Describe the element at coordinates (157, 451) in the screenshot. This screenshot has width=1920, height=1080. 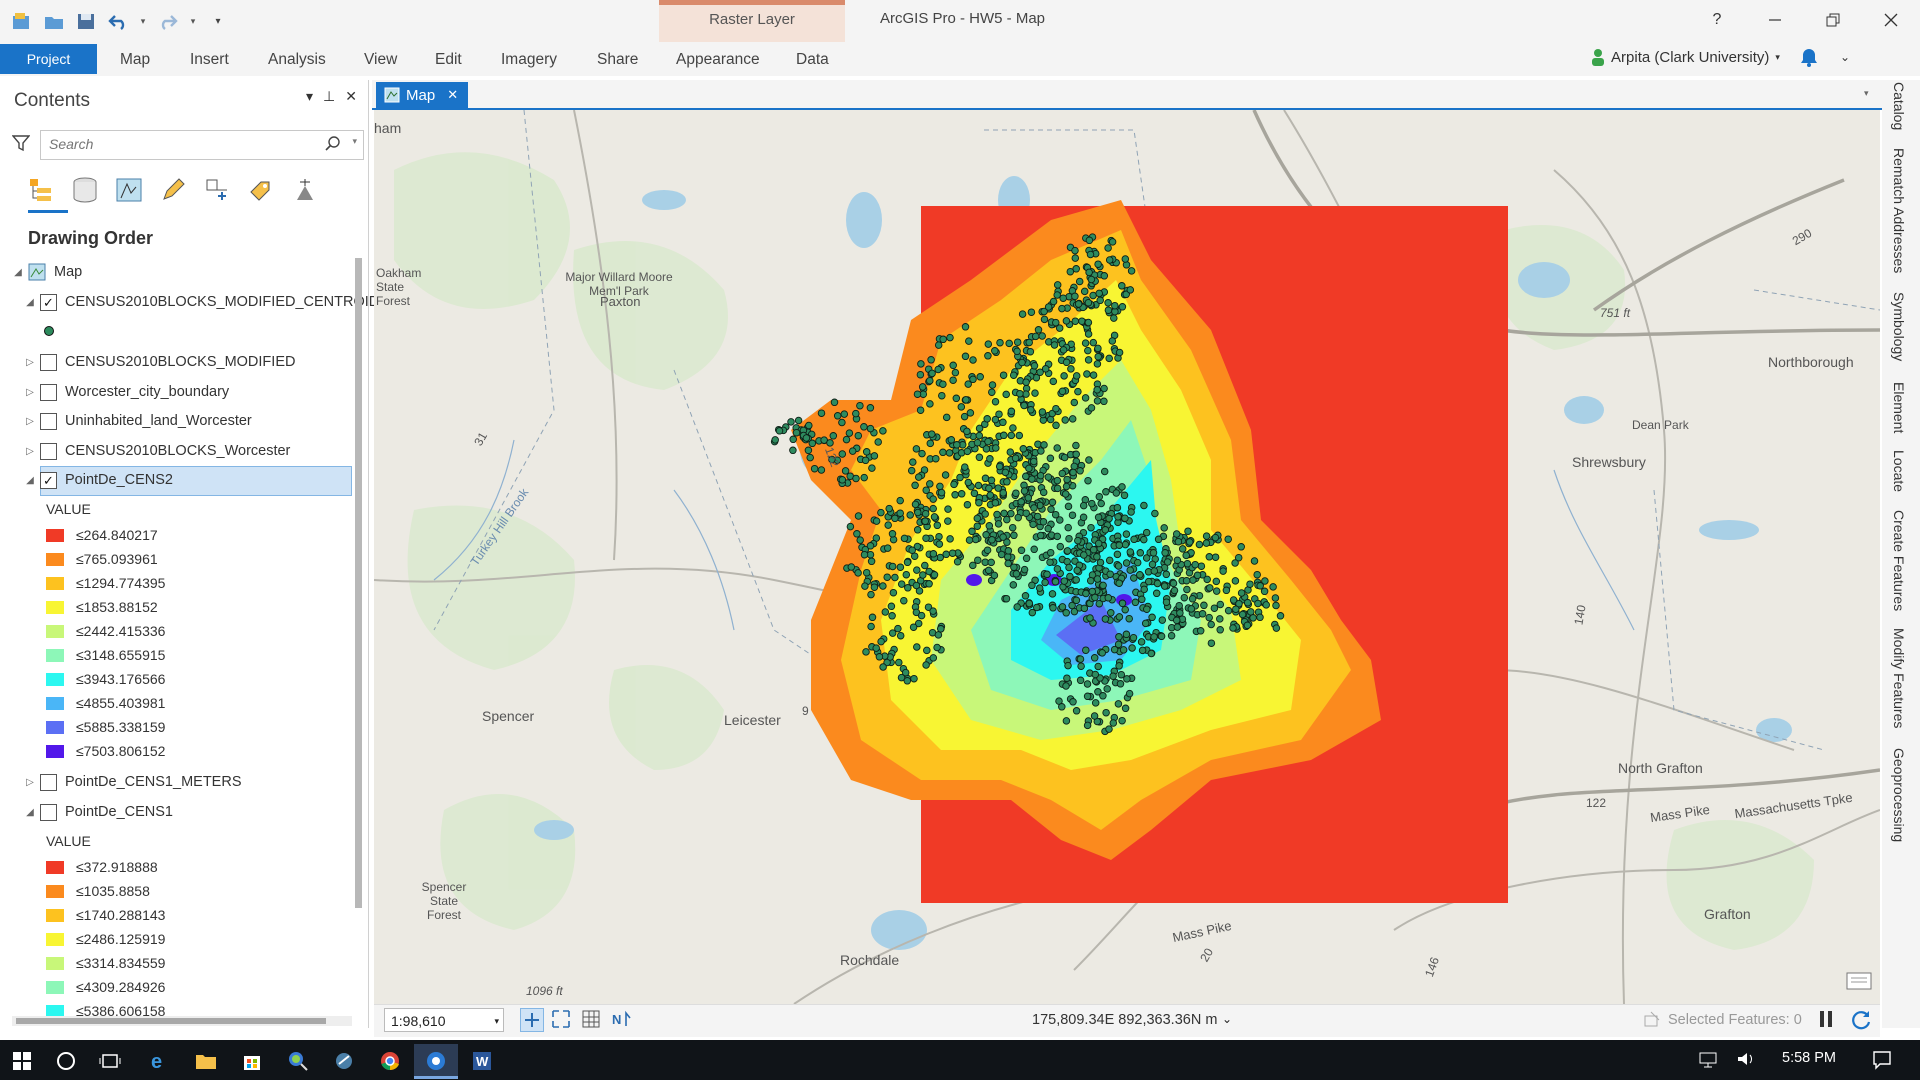
I see `layer-row: ▷ CENSUS2010BLOCKS_Worcester` at that location.